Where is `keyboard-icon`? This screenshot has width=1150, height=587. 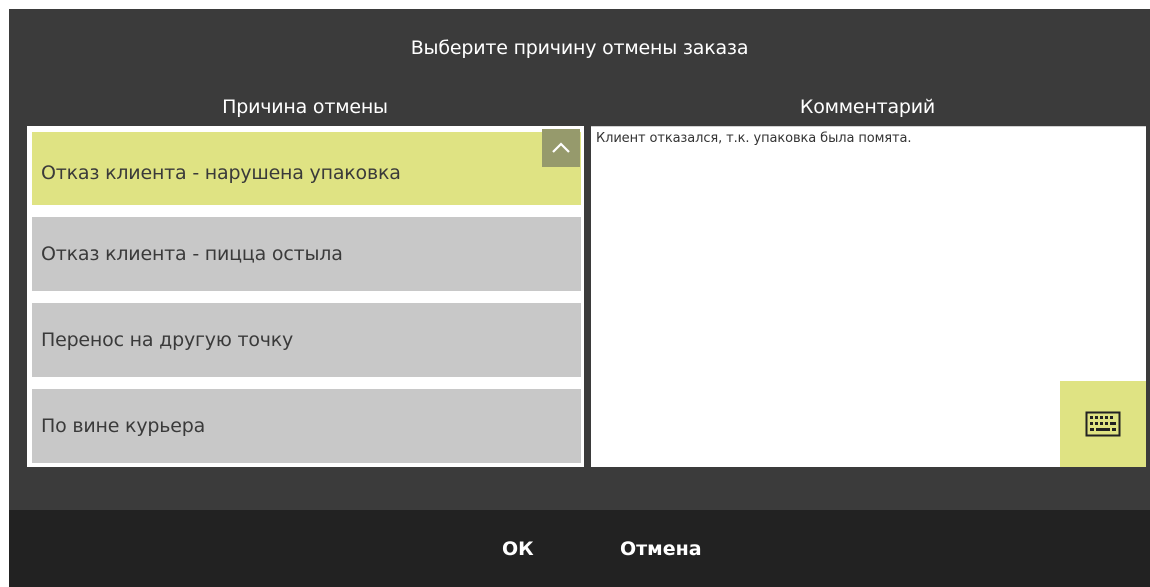 keyboard-icon is located at coordinates (1103, 424).